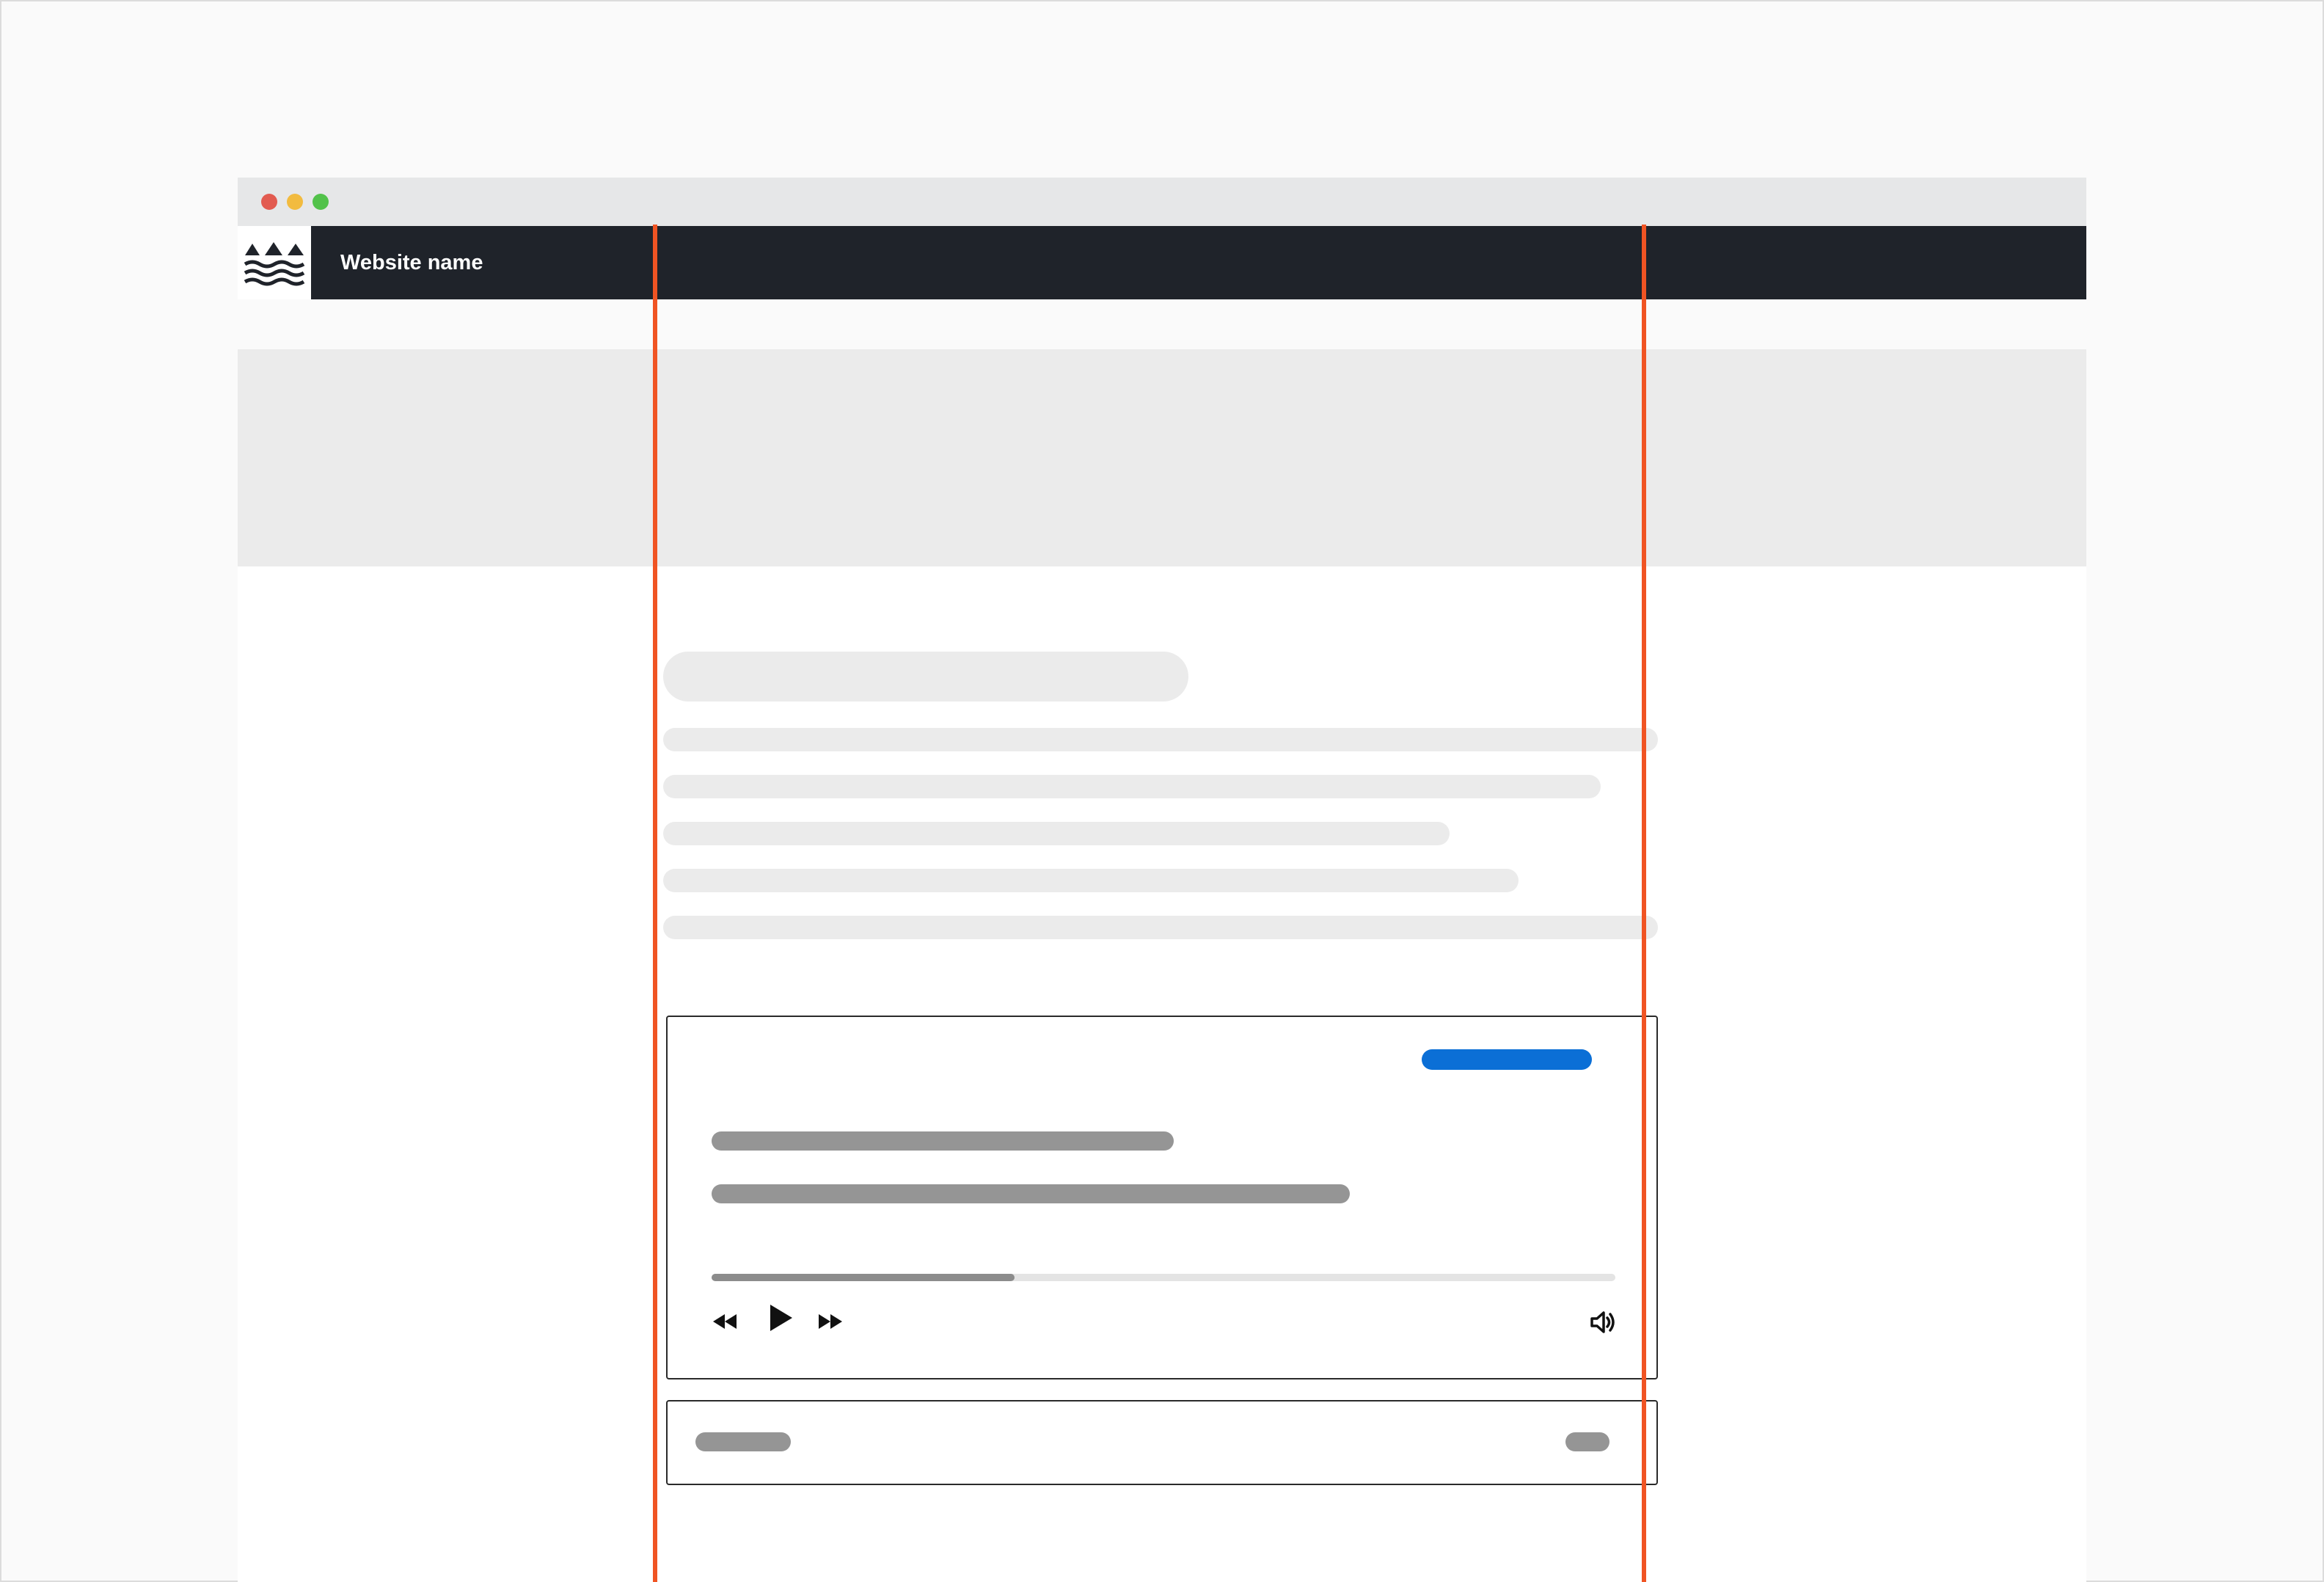 This screenshot has width=2324, height=1582. Describe the element at coordinates (1162, 262) in the screenshot. I see `site-header: Website name` at that location.